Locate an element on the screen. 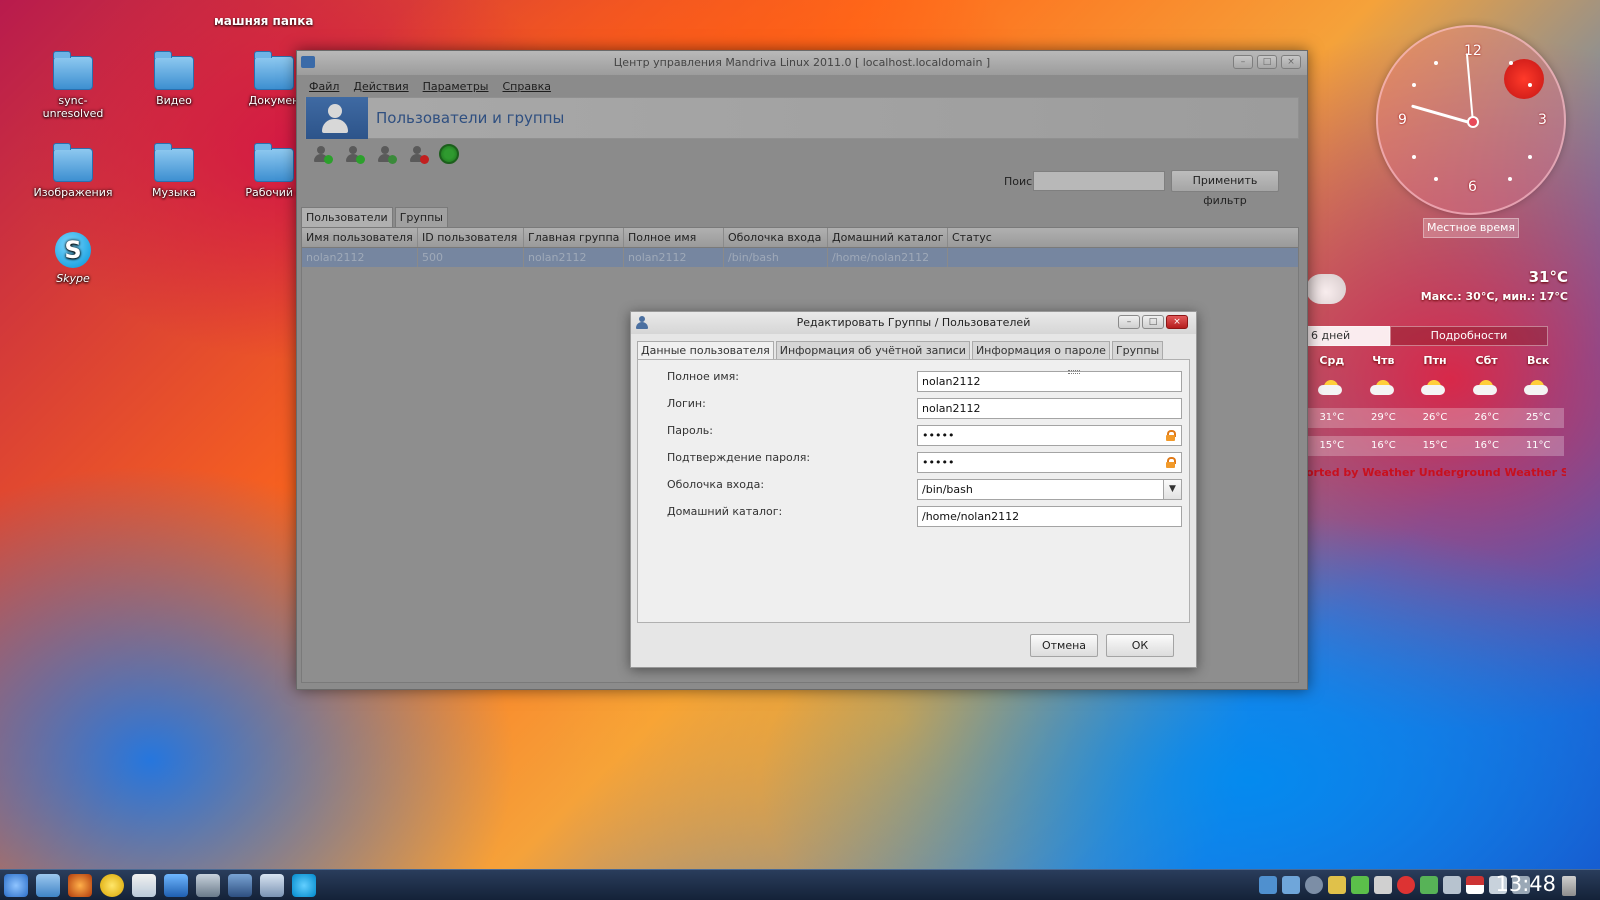 The image size is (1600, 900). tab-user-data: Данные пользователя is located at coordinates (705, 350).